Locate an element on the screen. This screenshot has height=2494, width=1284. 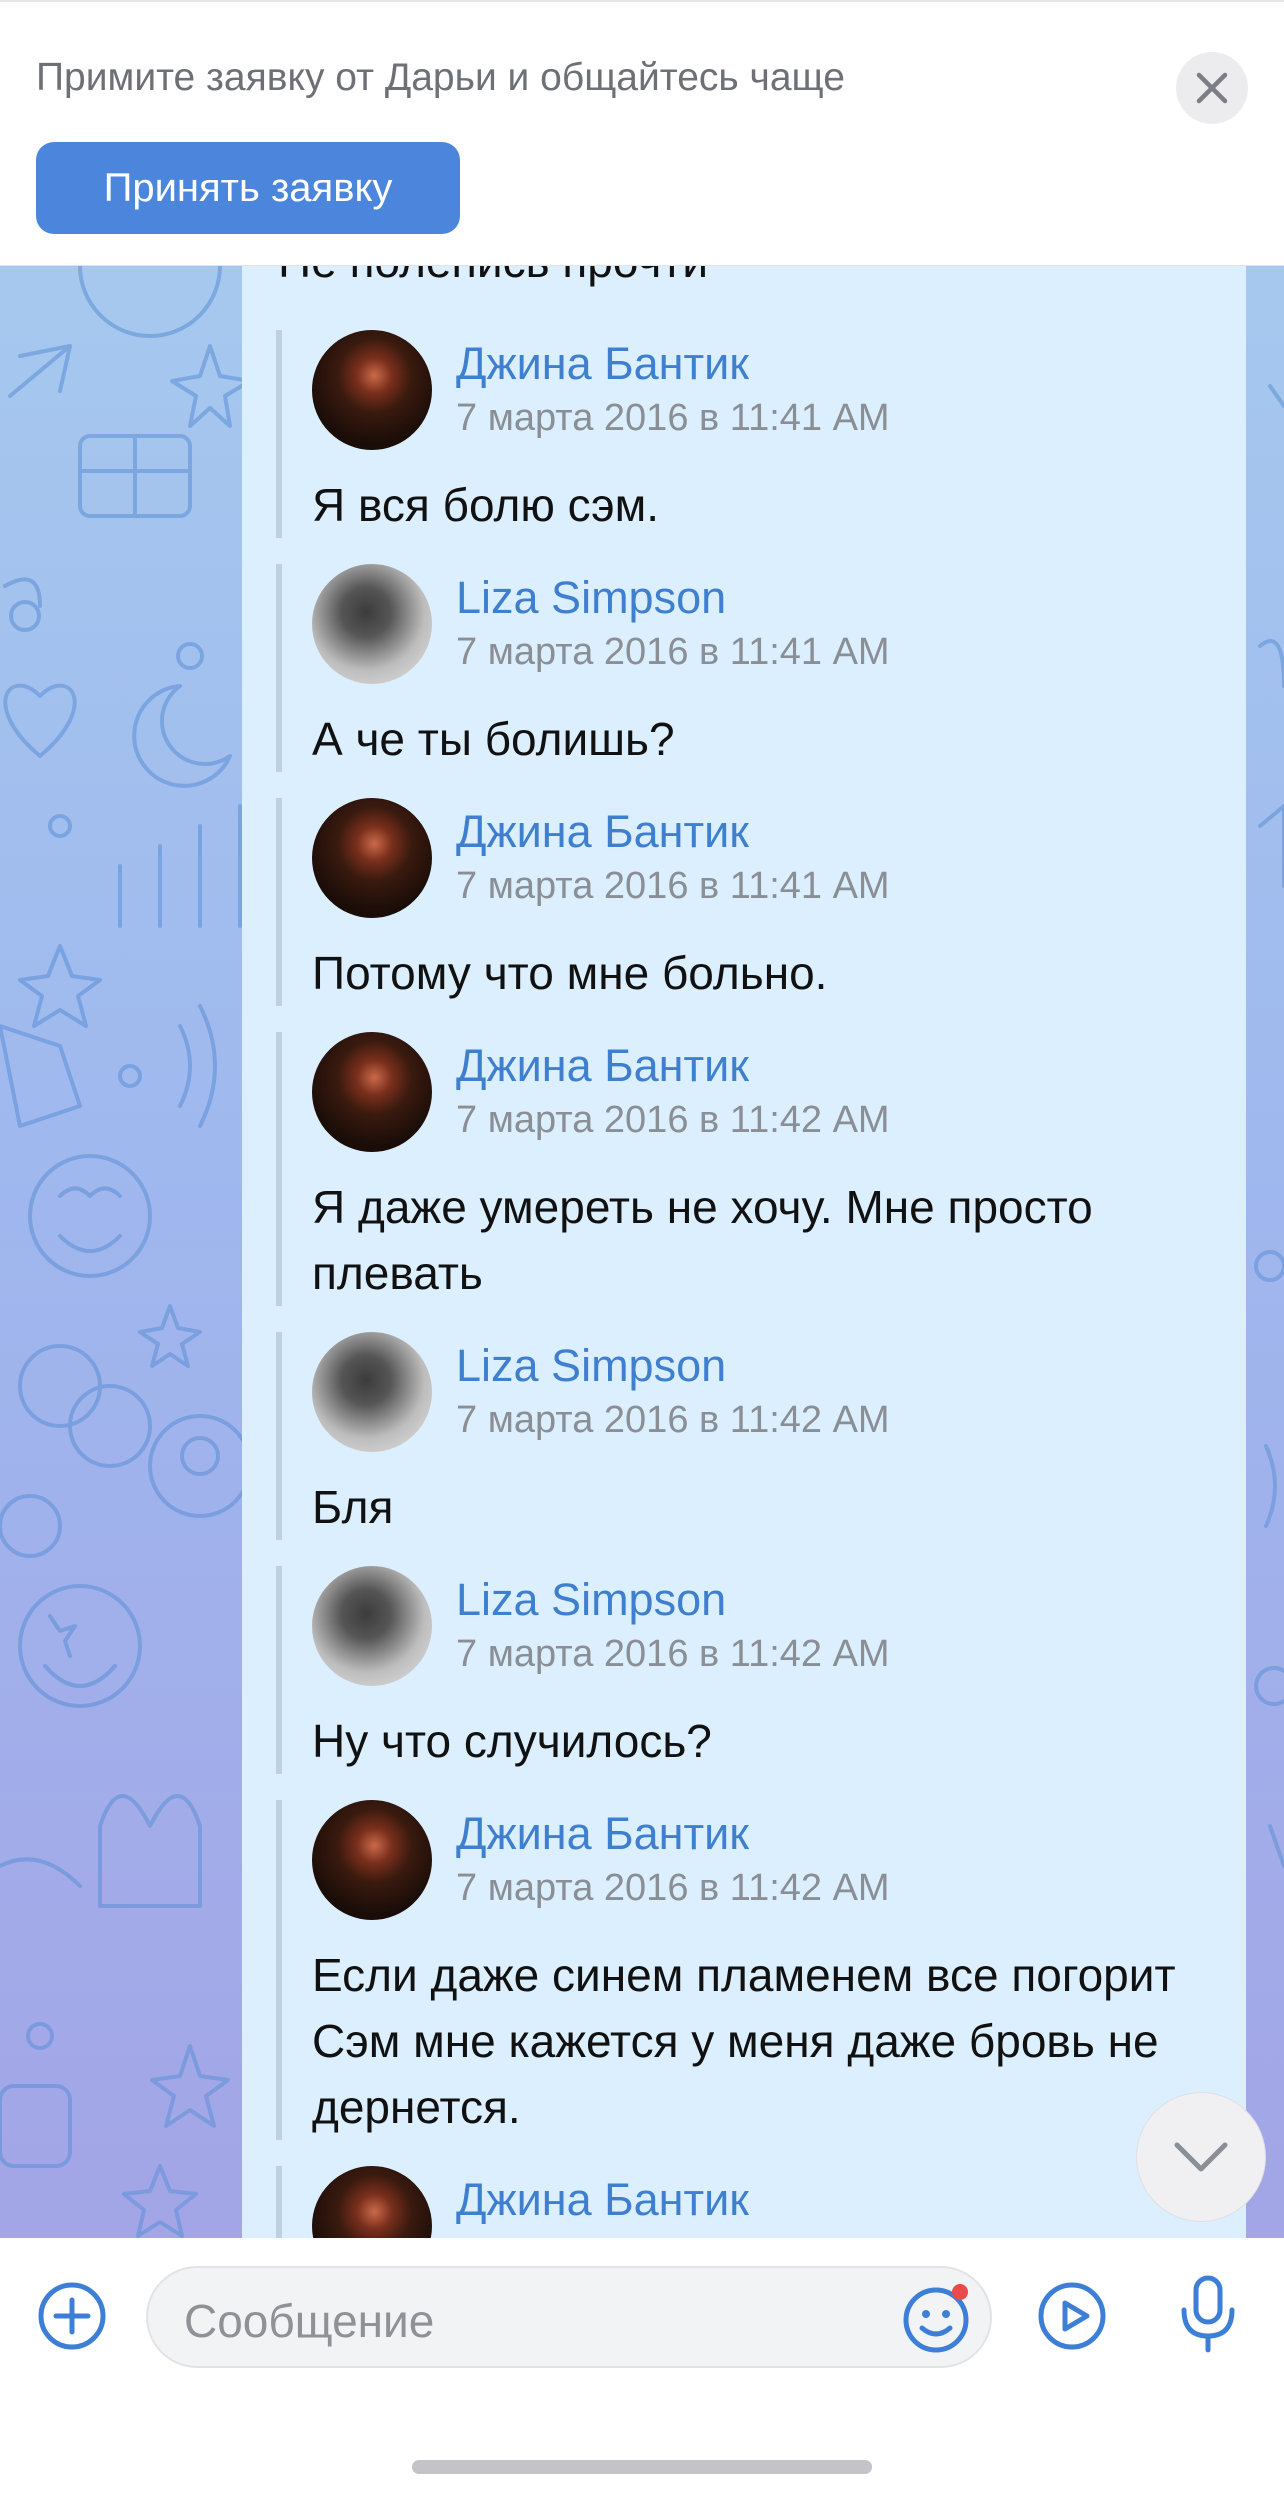
microphone-icon is located at coordinates (1208, 2314).